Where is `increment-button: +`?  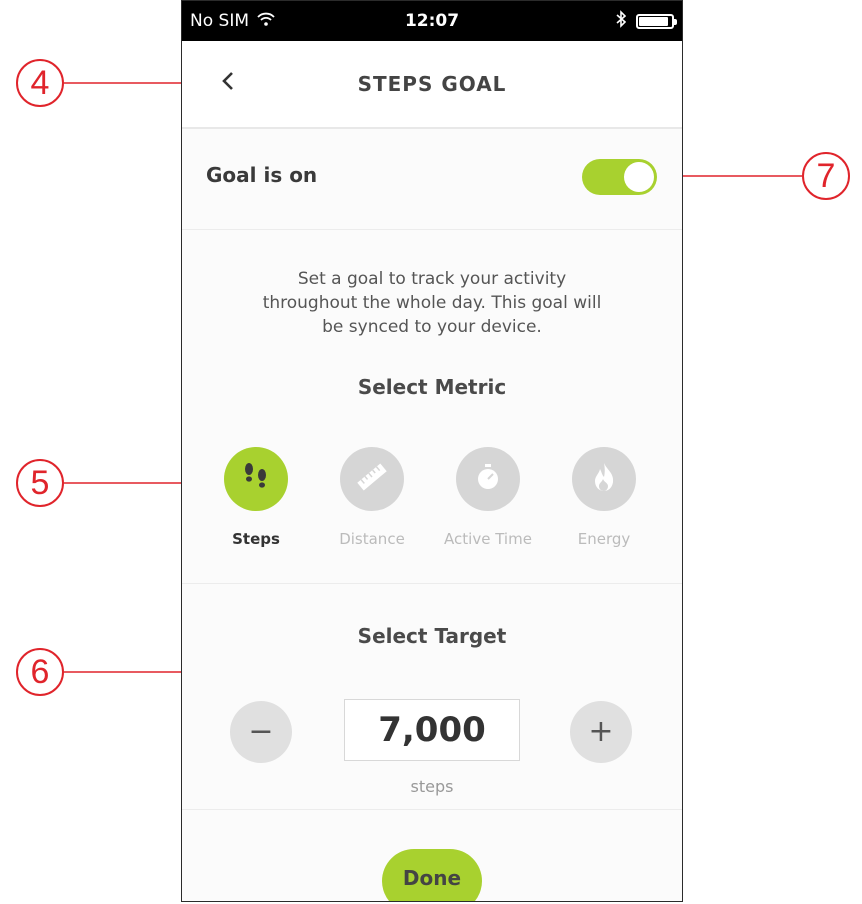
increment-button: + is located at coordinates (601, 732).